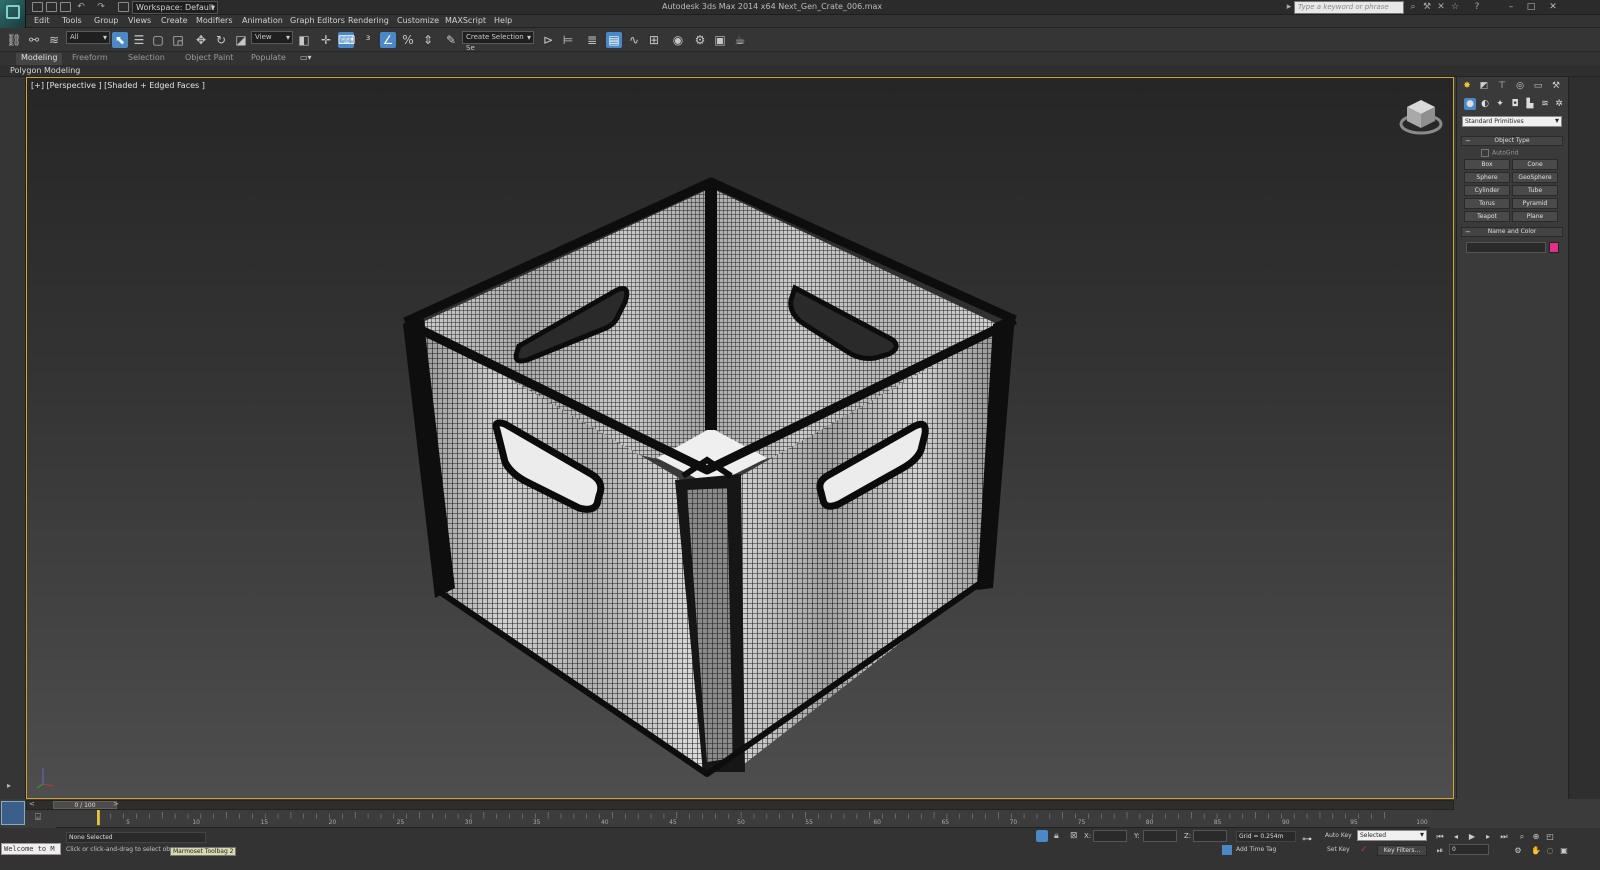 The width and height of the screenshot is (1600, 870). Describe the element at coordinates (304, 40) in the screenshot. I see `pivot-center-icon: ◧` at that location.